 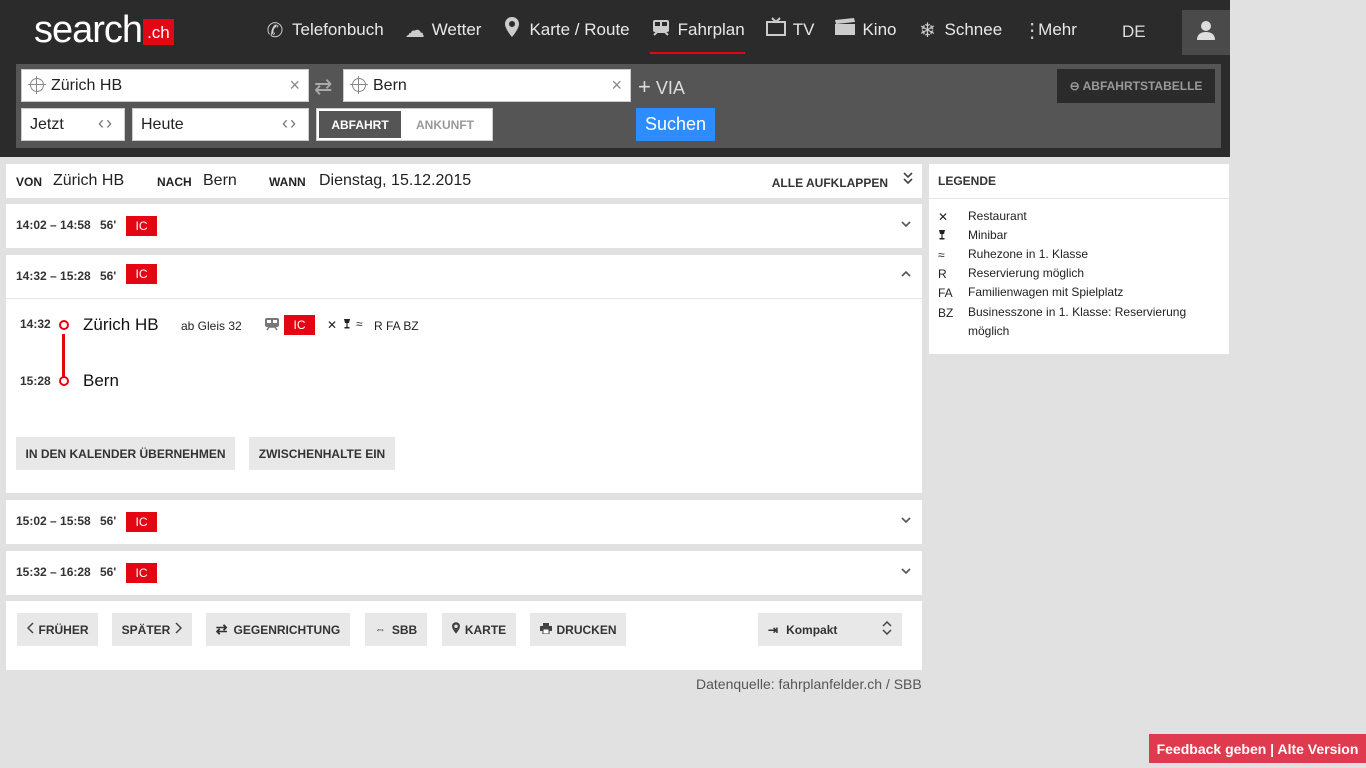 I want to click on trip-time: 14:32 – 15:28, so click(x=53, y=276).